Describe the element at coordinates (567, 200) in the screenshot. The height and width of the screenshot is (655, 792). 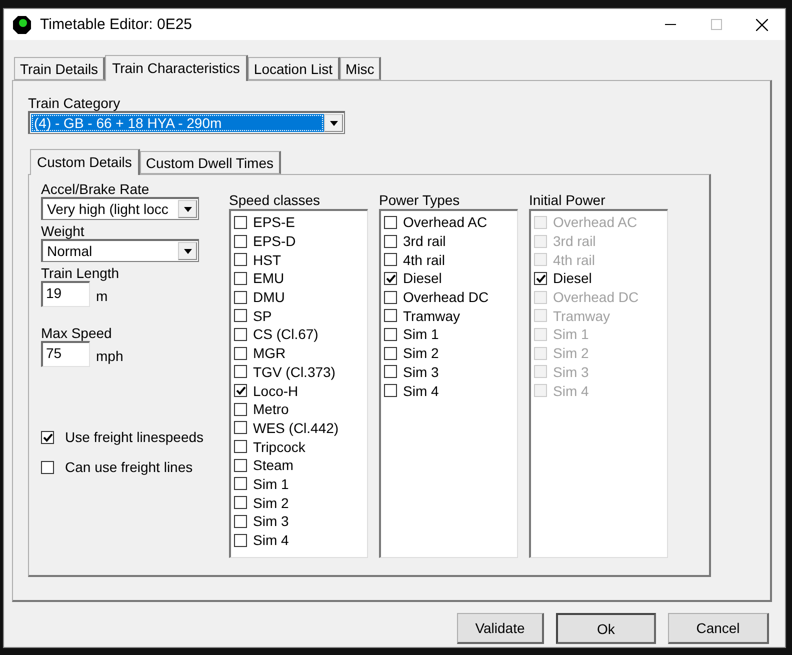
I see `list-title: Initial Power` at that location.